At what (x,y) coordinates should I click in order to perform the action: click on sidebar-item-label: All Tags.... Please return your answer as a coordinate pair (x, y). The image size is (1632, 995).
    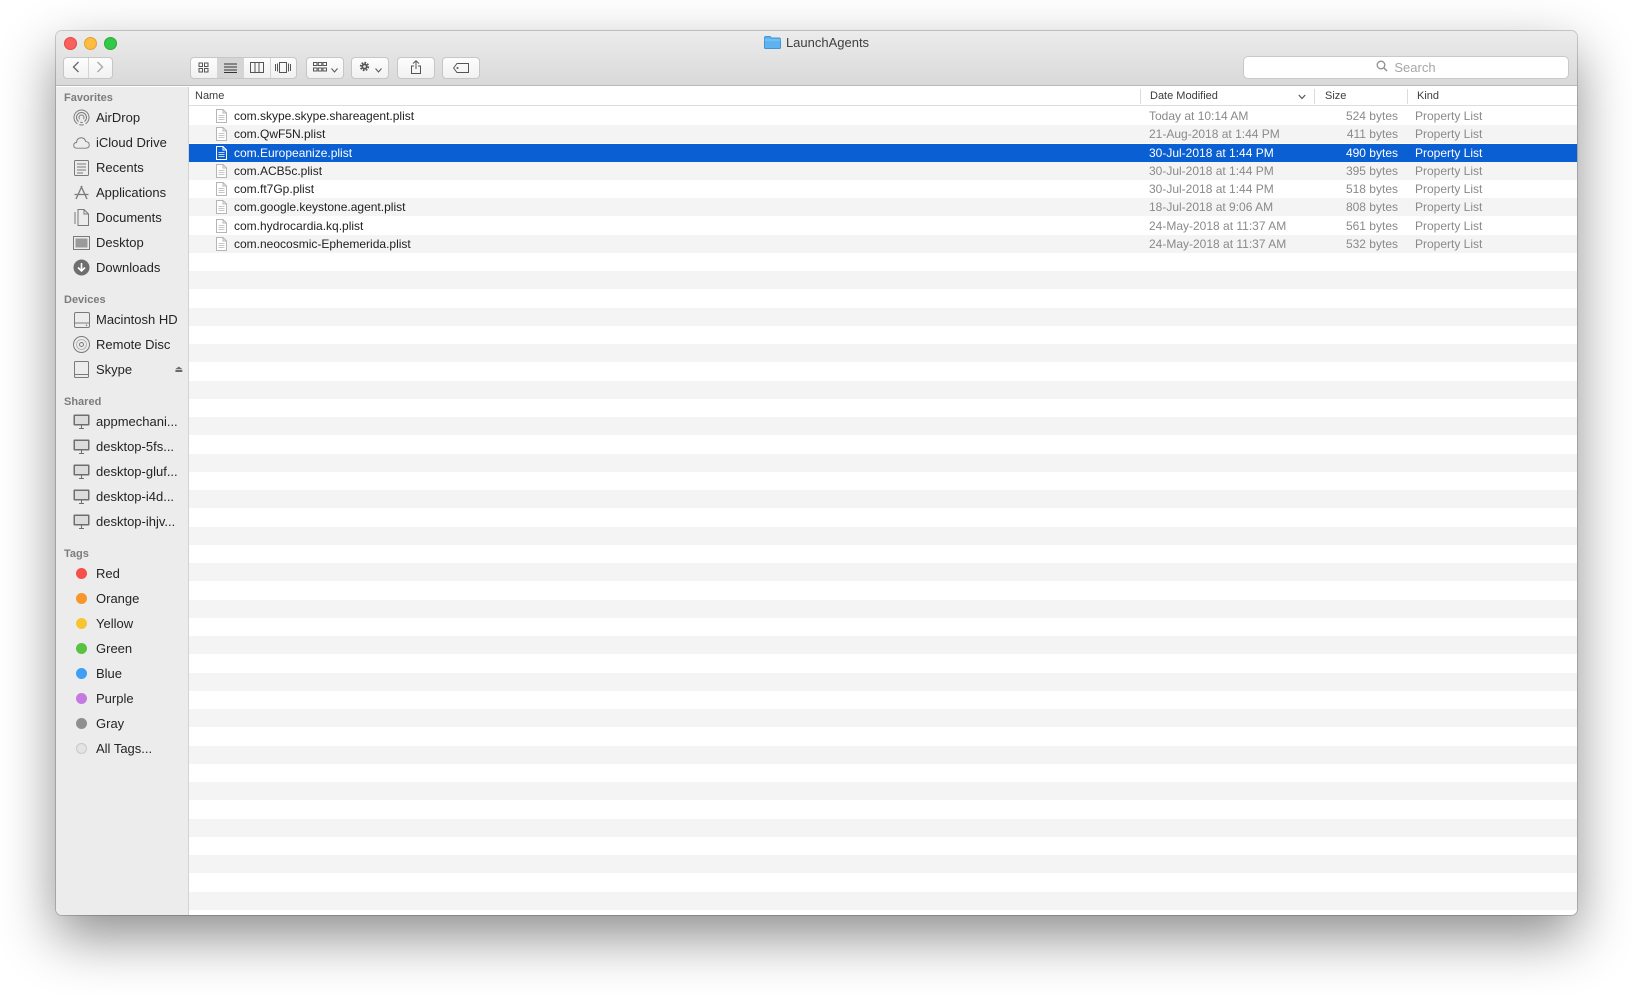
    Looking at the image, I should click on (124, 748).